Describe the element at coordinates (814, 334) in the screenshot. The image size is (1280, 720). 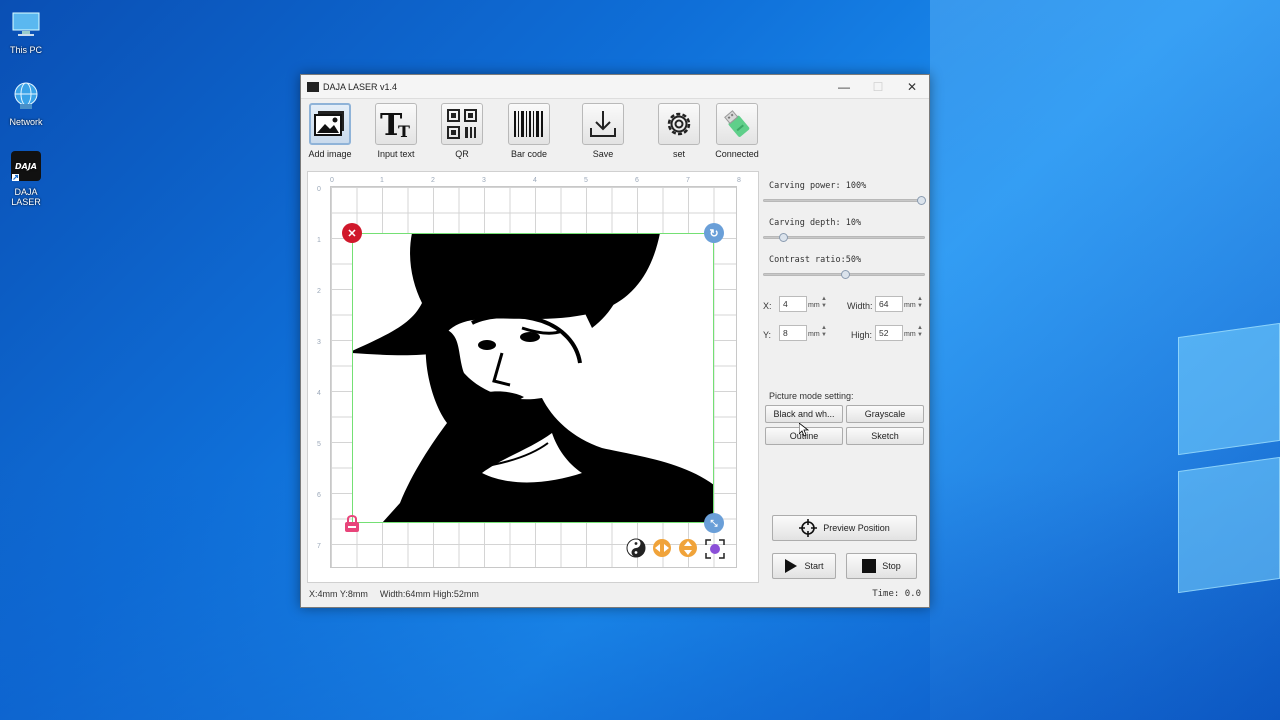
I see `y-unit: mm` at that location.